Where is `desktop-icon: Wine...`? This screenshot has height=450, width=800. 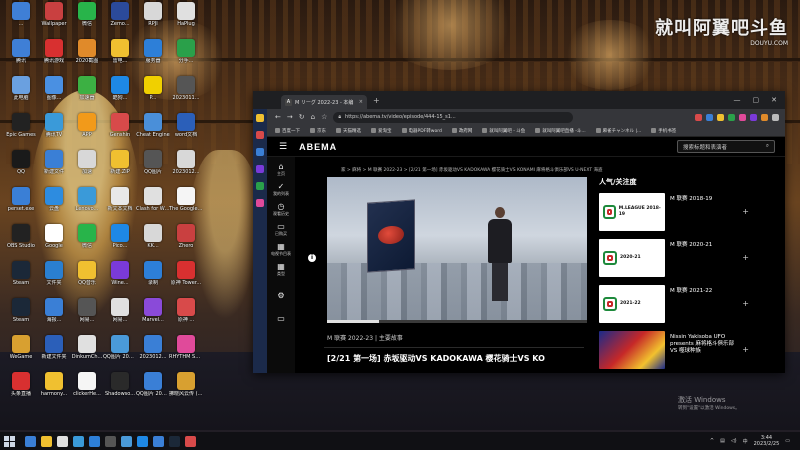 desktop-icon: Wine... is located at coordinates (120, 279).